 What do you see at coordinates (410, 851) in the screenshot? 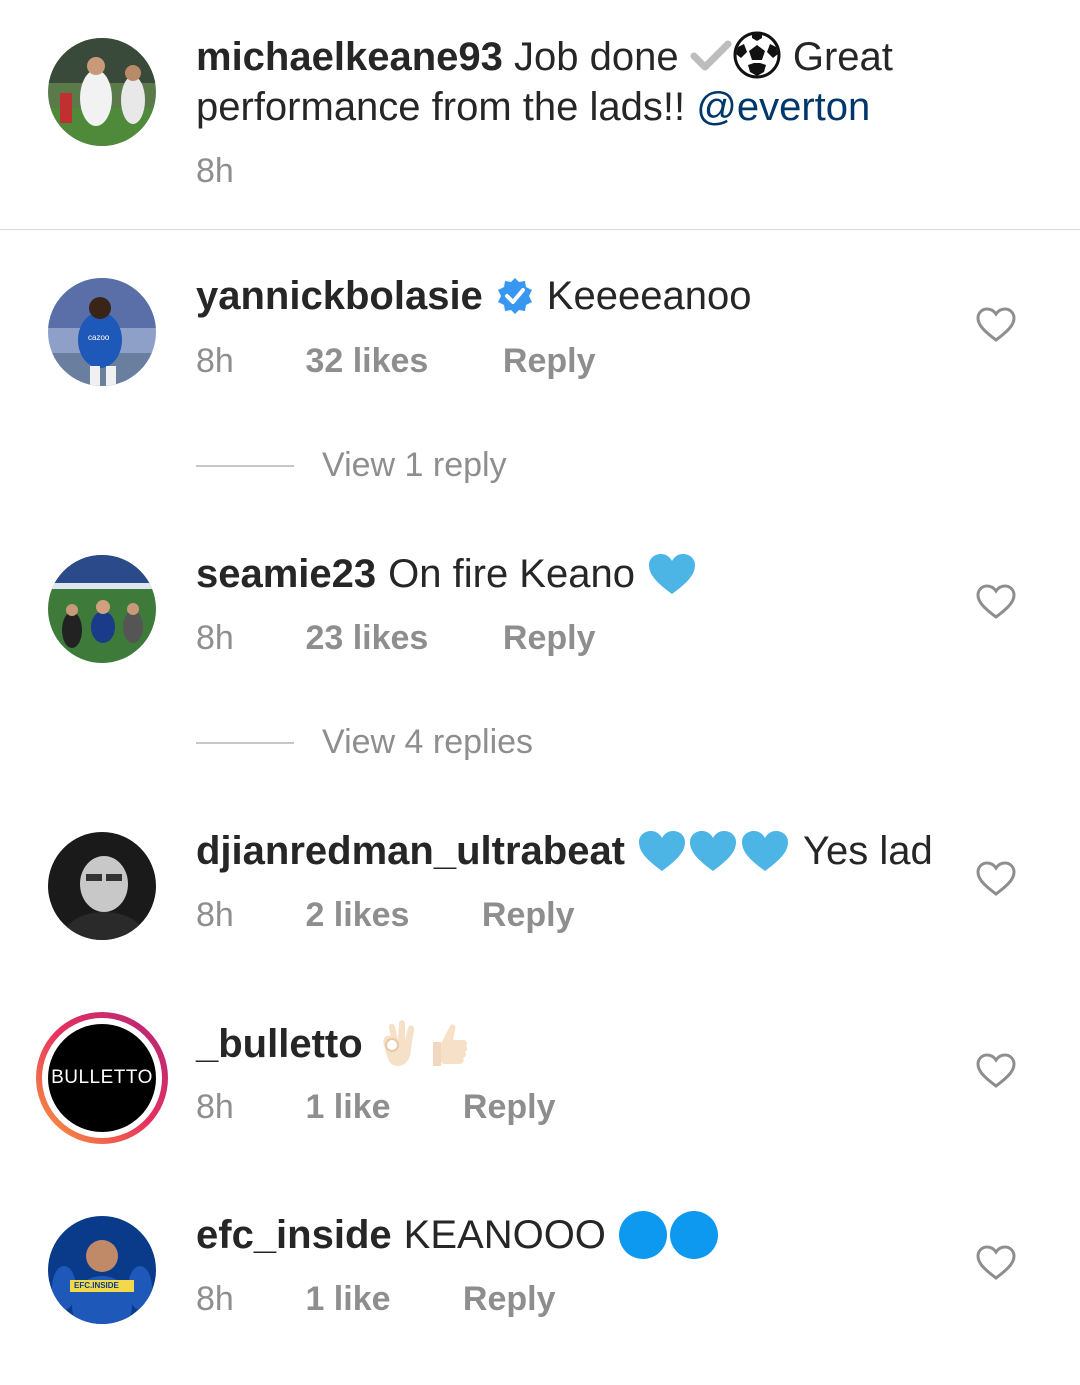
I see `comment-username: djianredman_ultrabeat` at bounding box center [410, 851].